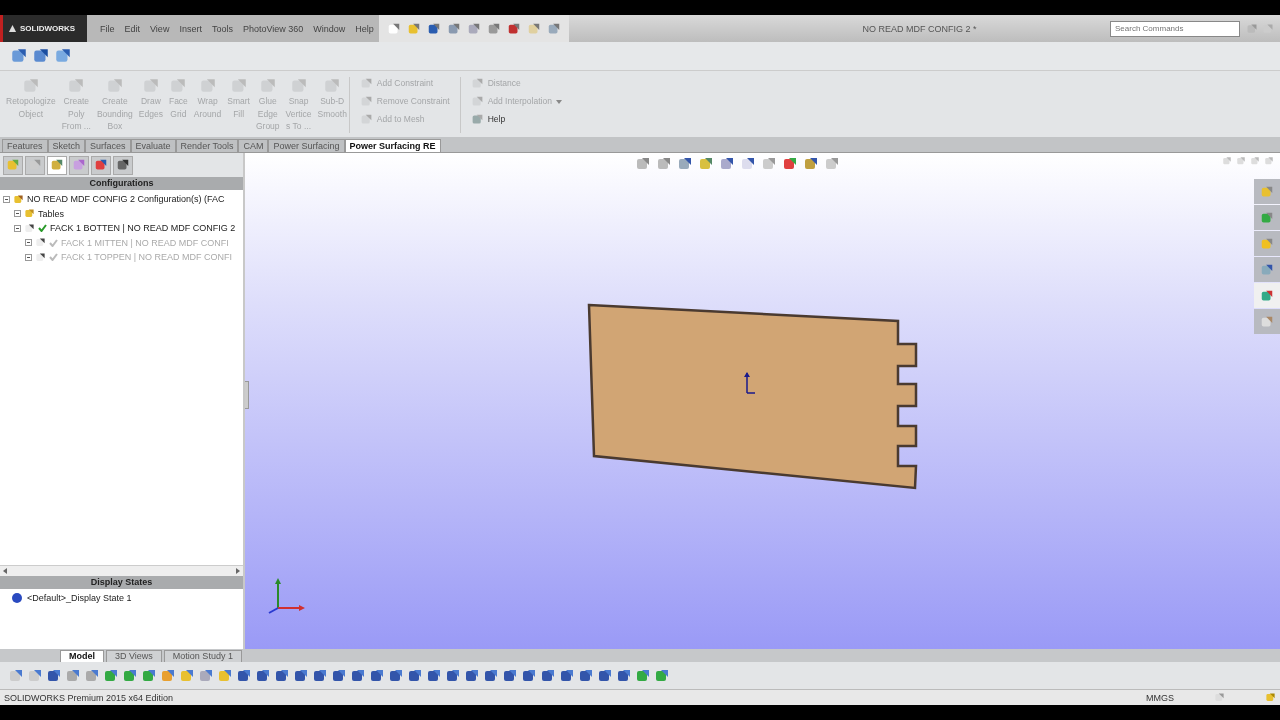  What do you see at coordinates (160, 28) in the screenshot?
I see `menu-item: View` at bounding box center [160, 28].